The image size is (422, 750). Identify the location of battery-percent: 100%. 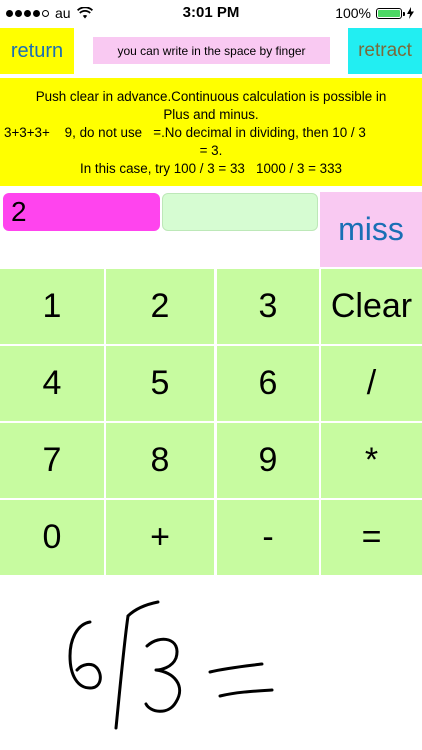
(353, 13).